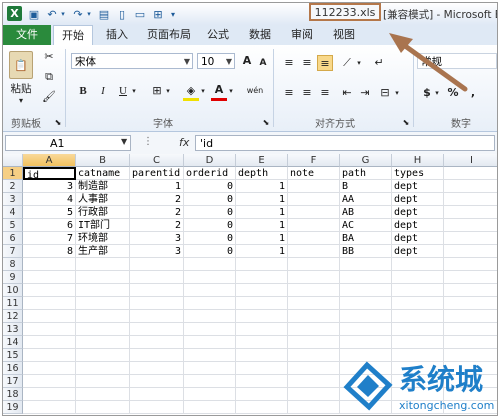 This screenshot has height=418, width=500. I want to click on tab-data: 数据, so click(260, 35).